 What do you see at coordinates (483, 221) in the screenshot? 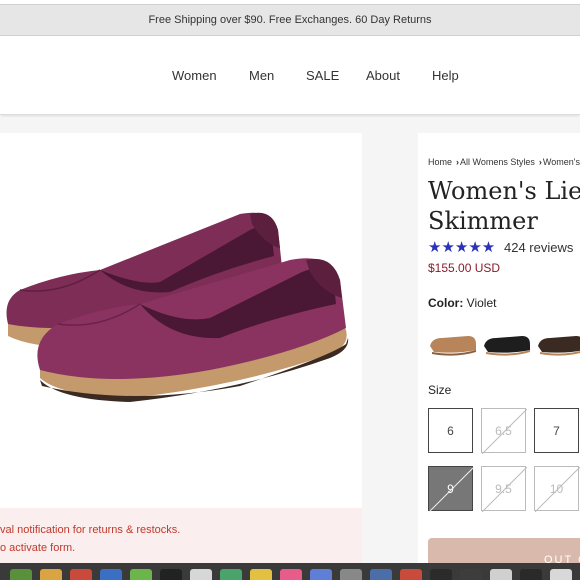
I see `product-title-line-2: Skimmer` at bounding box center [483, 221].